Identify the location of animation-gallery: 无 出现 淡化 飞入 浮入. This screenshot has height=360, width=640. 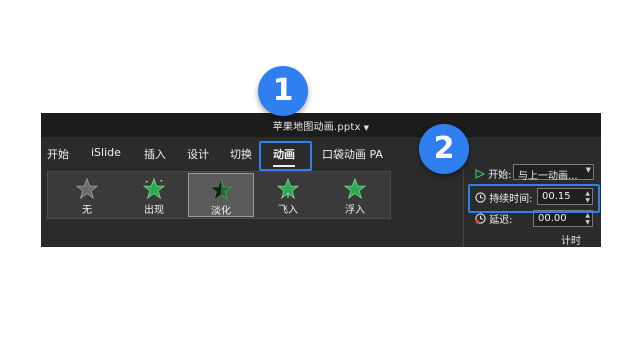
(219, 195).